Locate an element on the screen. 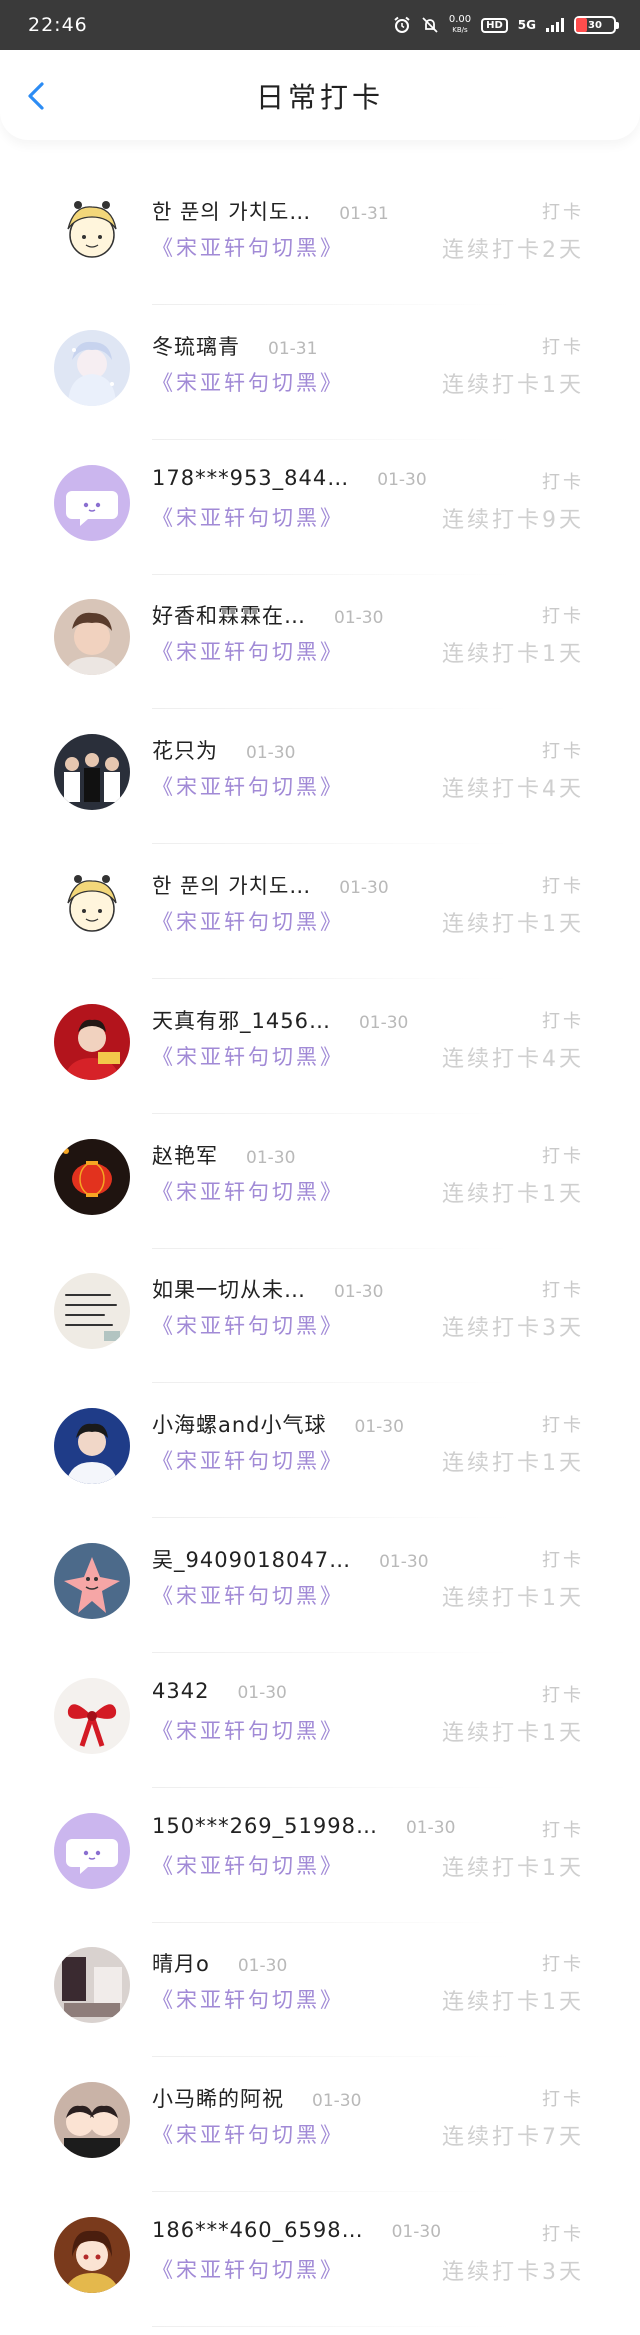 The image size is (640, 2335). user-name: 한 푼의 가치도… 01-31 is located at coordinates (270, 211).